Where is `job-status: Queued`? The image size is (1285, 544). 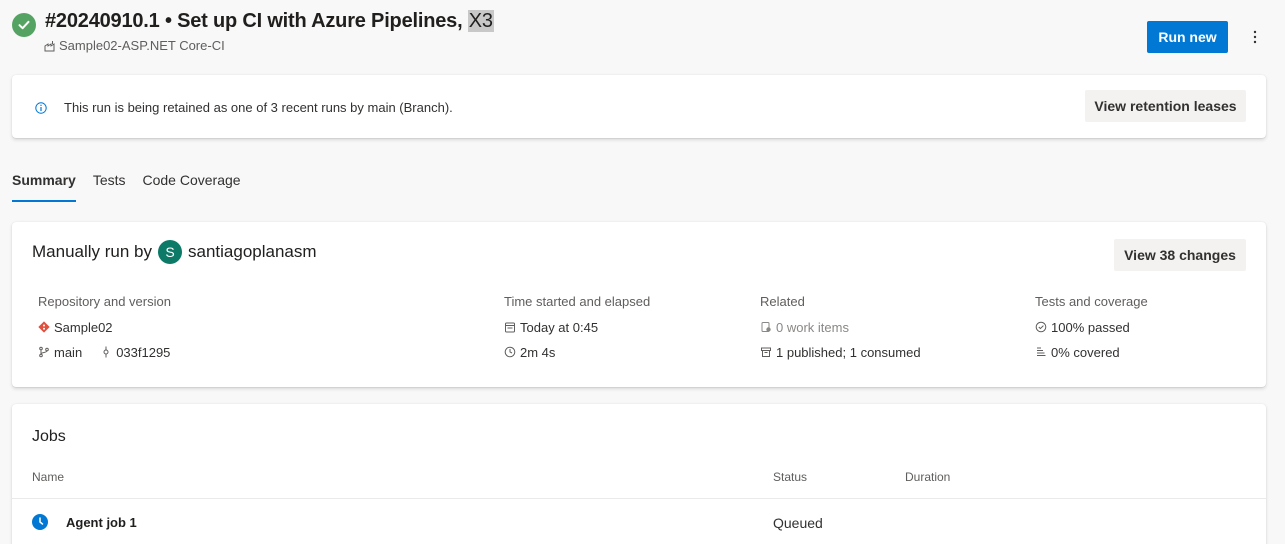
job-status: Queued is located at coordinates (798, 523).